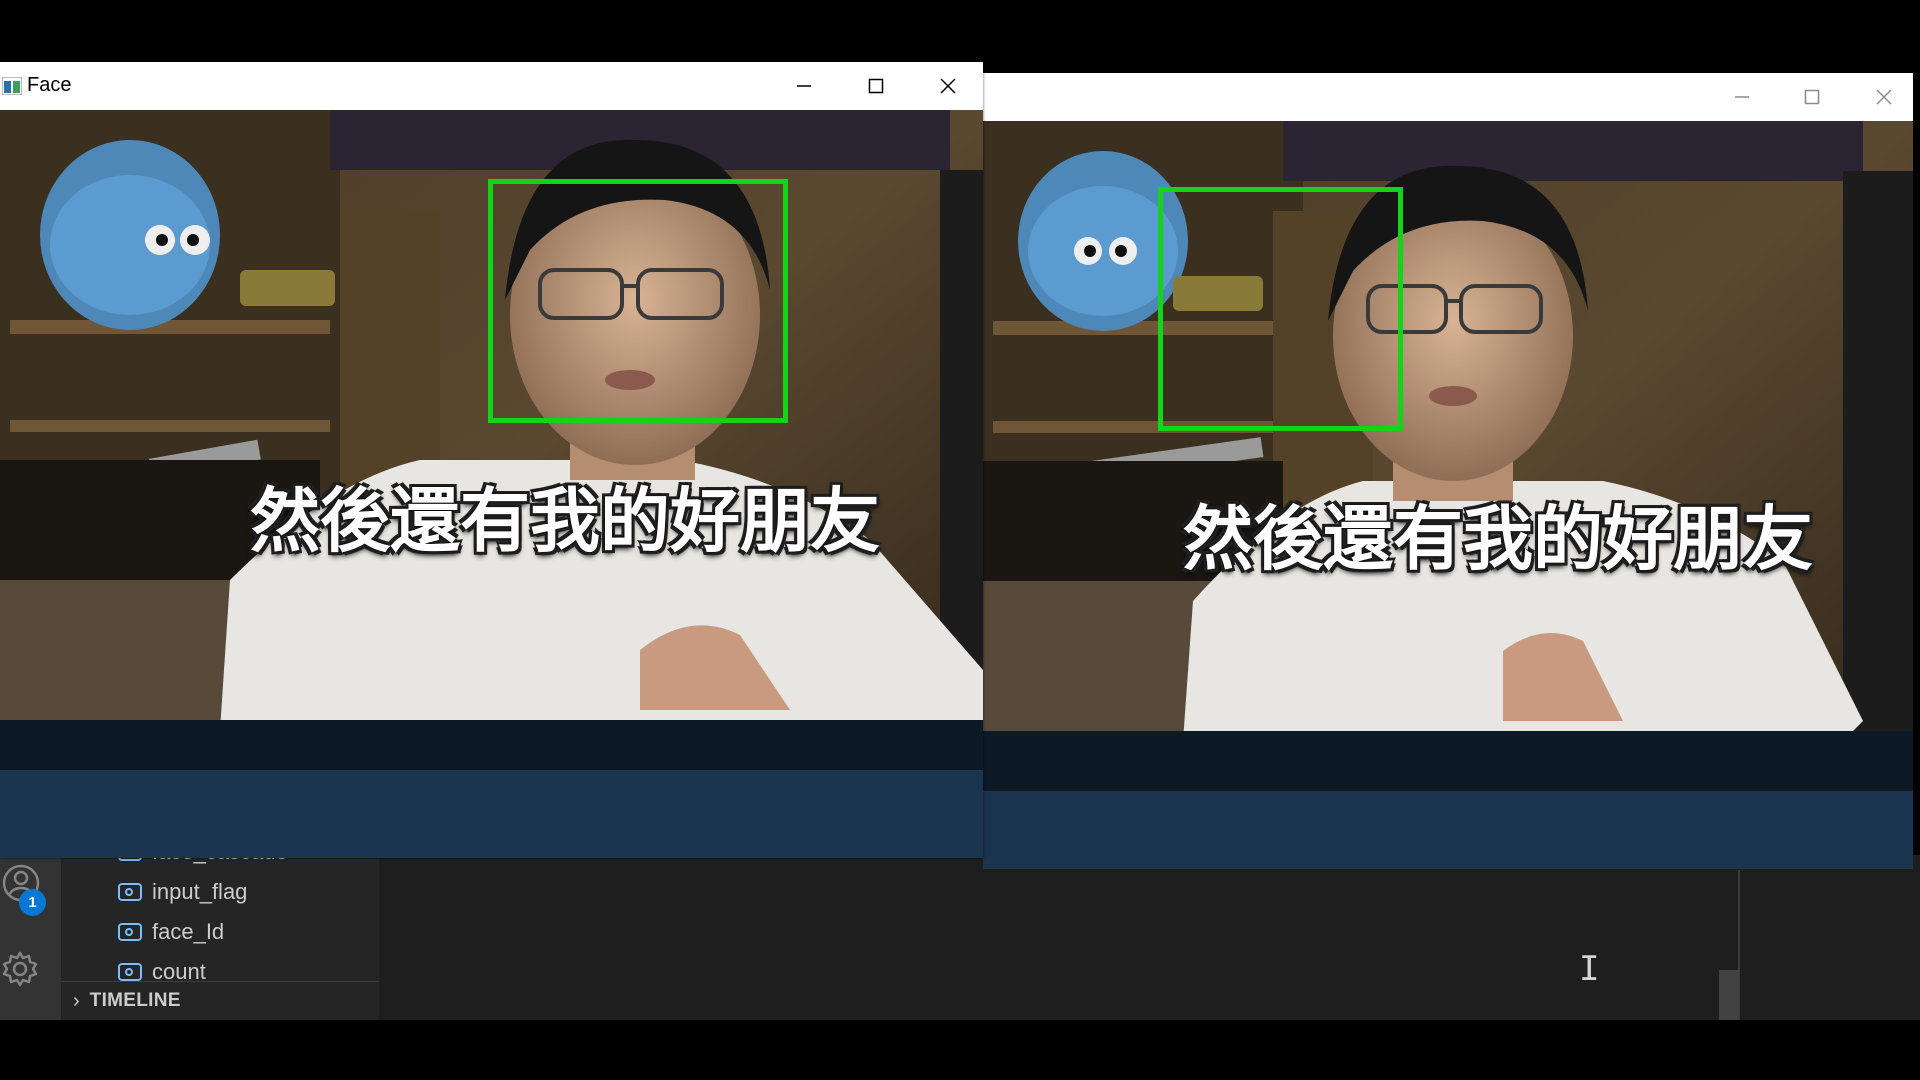  I want to click on activity-bar: 1, so click(30, 937).